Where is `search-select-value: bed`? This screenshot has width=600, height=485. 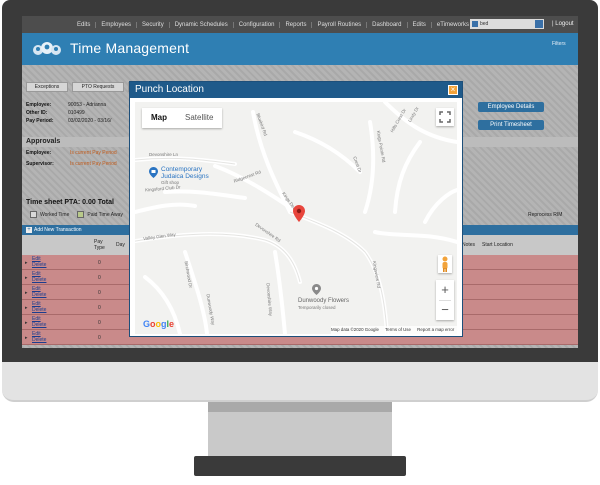 search-select-value: bed is located at coordinates (484, 24).